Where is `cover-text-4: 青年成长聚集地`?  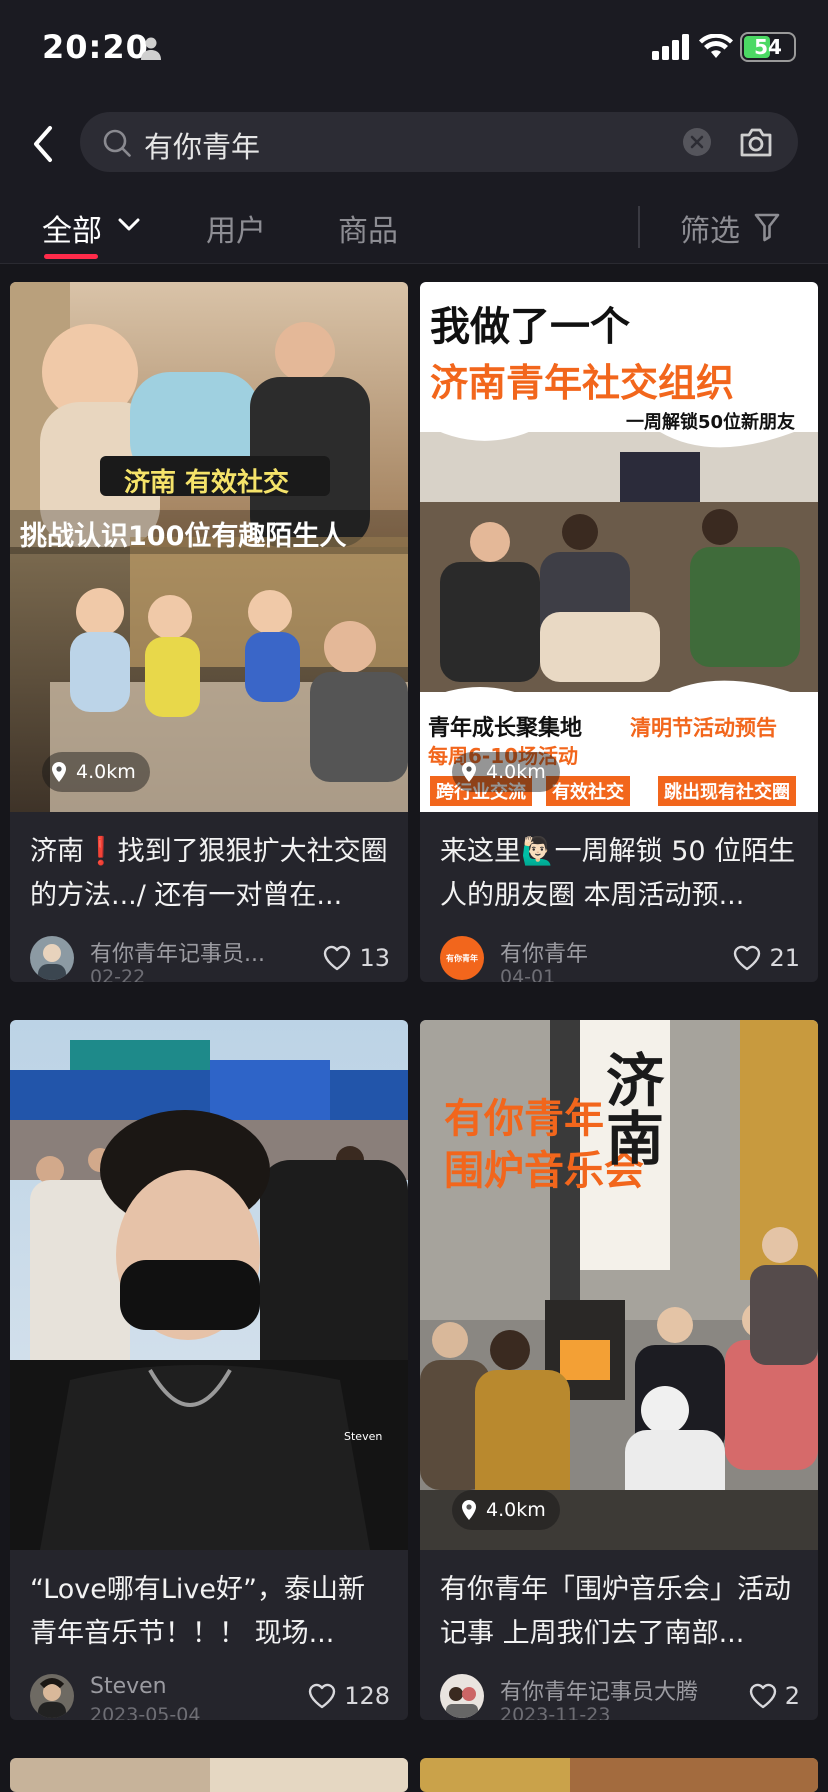
cover-text-4: 青年成长聚集地 is located at coordinates (505, 728).